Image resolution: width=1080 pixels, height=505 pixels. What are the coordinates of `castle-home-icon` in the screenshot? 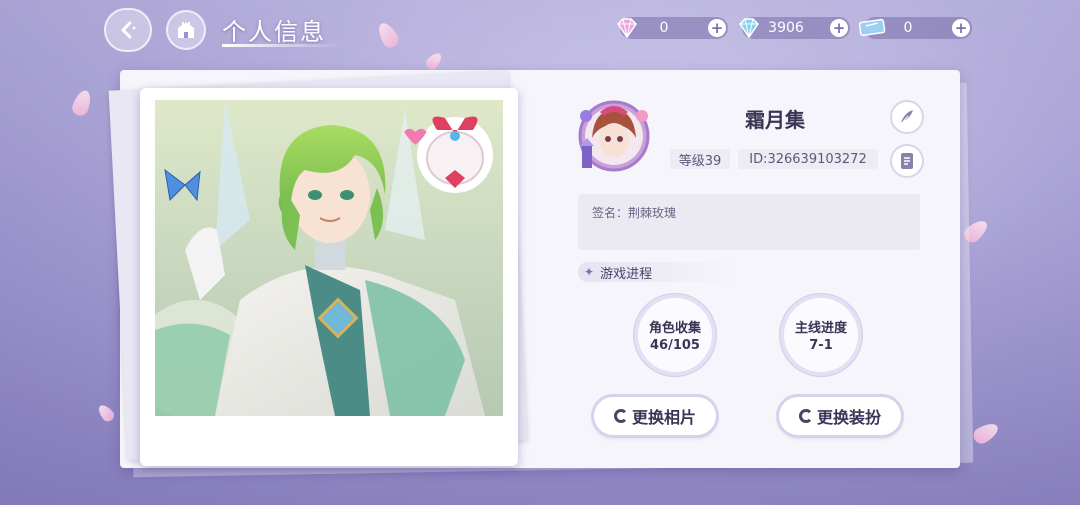 It's located at (186, 30).